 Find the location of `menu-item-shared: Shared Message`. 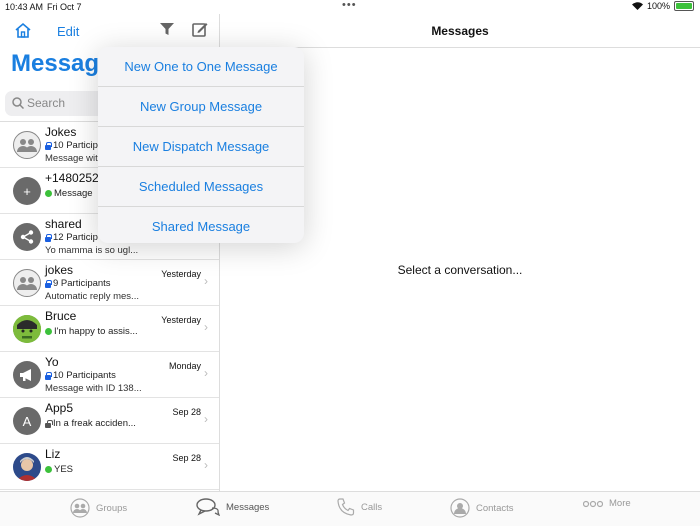

menu-item-shared: Shared Message is located at coordinates (201, 225).